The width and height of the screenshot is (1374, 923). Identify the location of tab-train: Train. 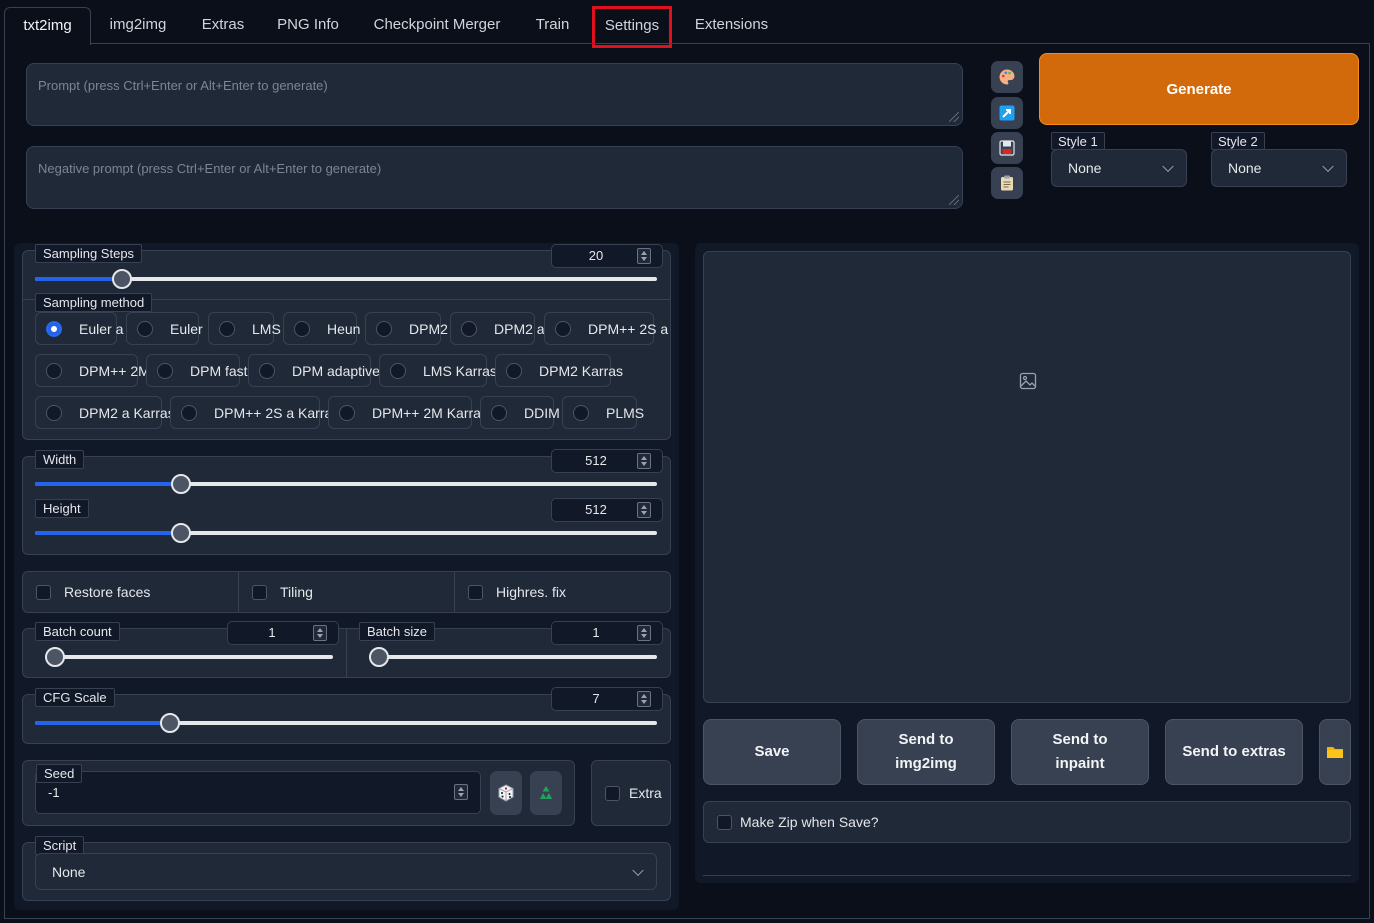
(552, 25).